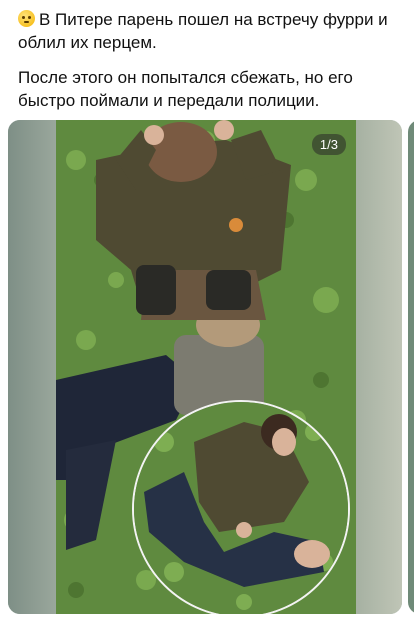  What do you see at coordinates (379, 367) in the screenshot?
I see `photo-blur-right` at bounding box center [379, 367].